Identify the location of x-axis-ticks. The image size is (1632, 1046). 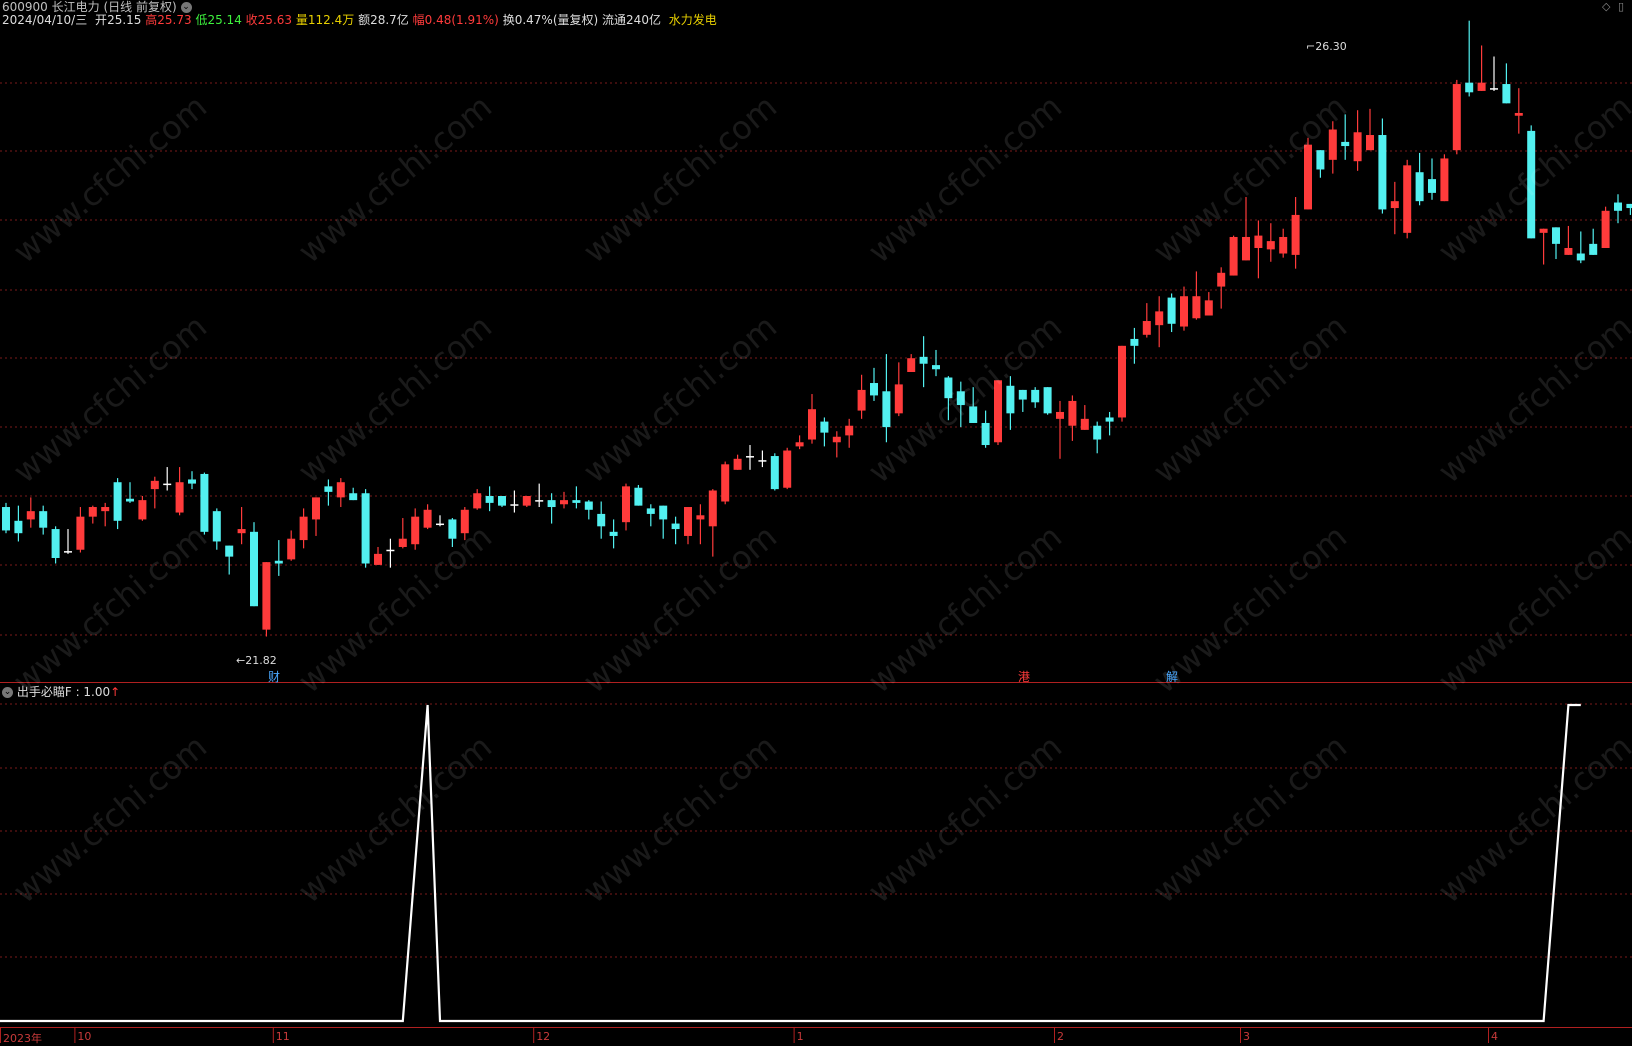
(744, 1035).